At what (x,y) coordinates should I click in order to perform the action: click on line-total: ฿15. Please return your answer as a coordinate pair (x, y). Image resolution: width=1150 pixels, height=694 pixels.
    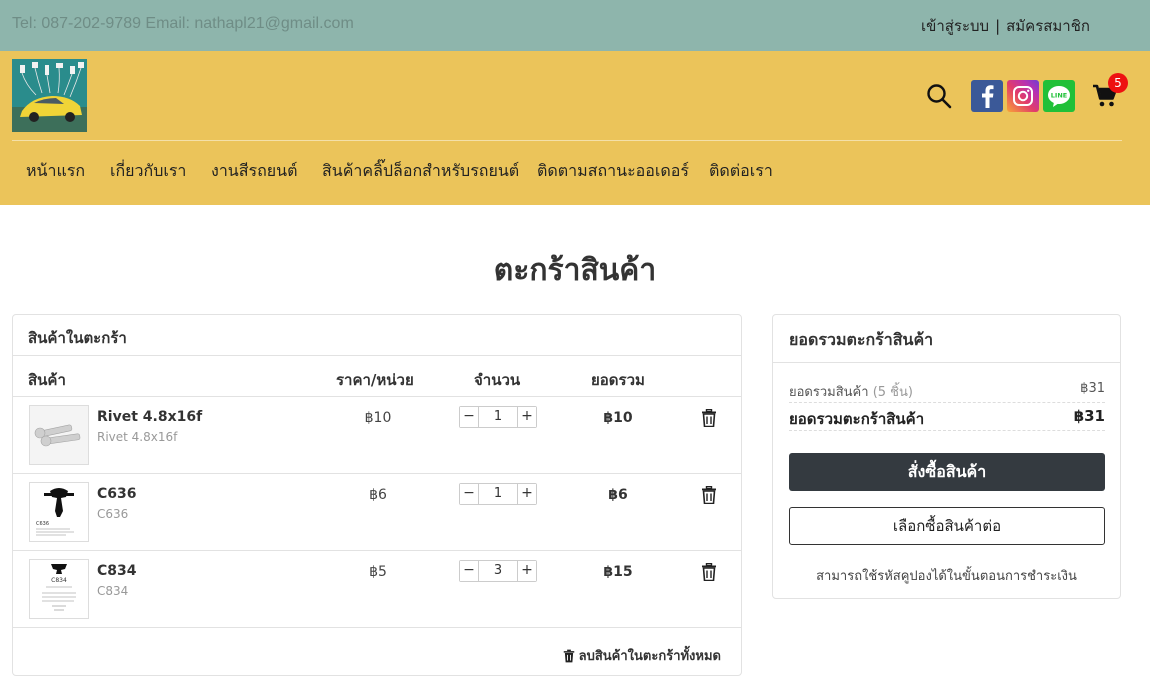
    Looking at the image, I should click on (618, 572).